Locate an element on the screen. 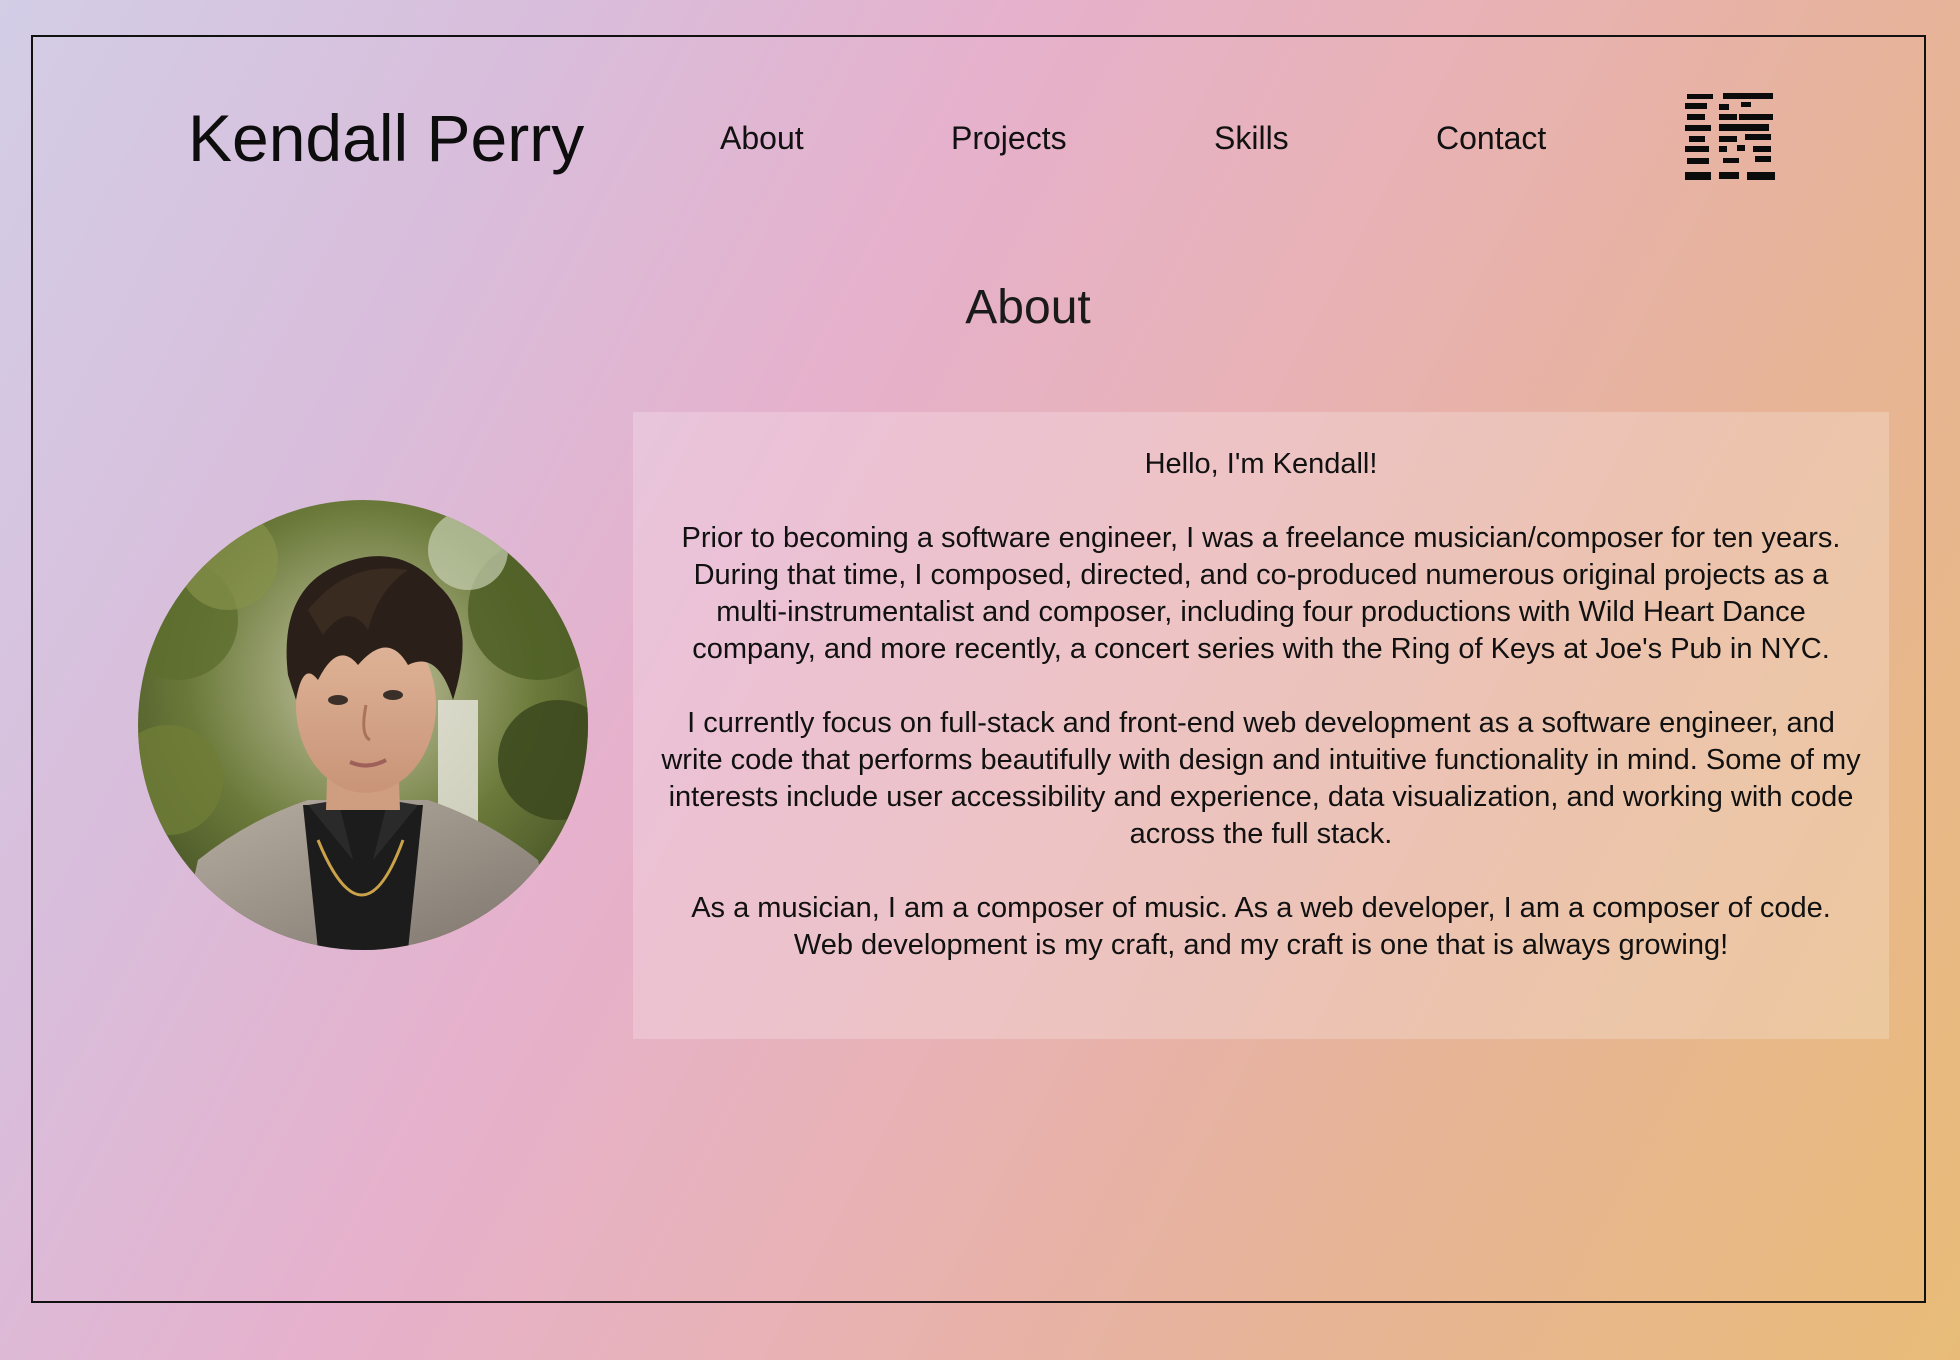 This screenshot has width=1960, height=1360. nav-link-about: About is located at coordinates (762, 138).